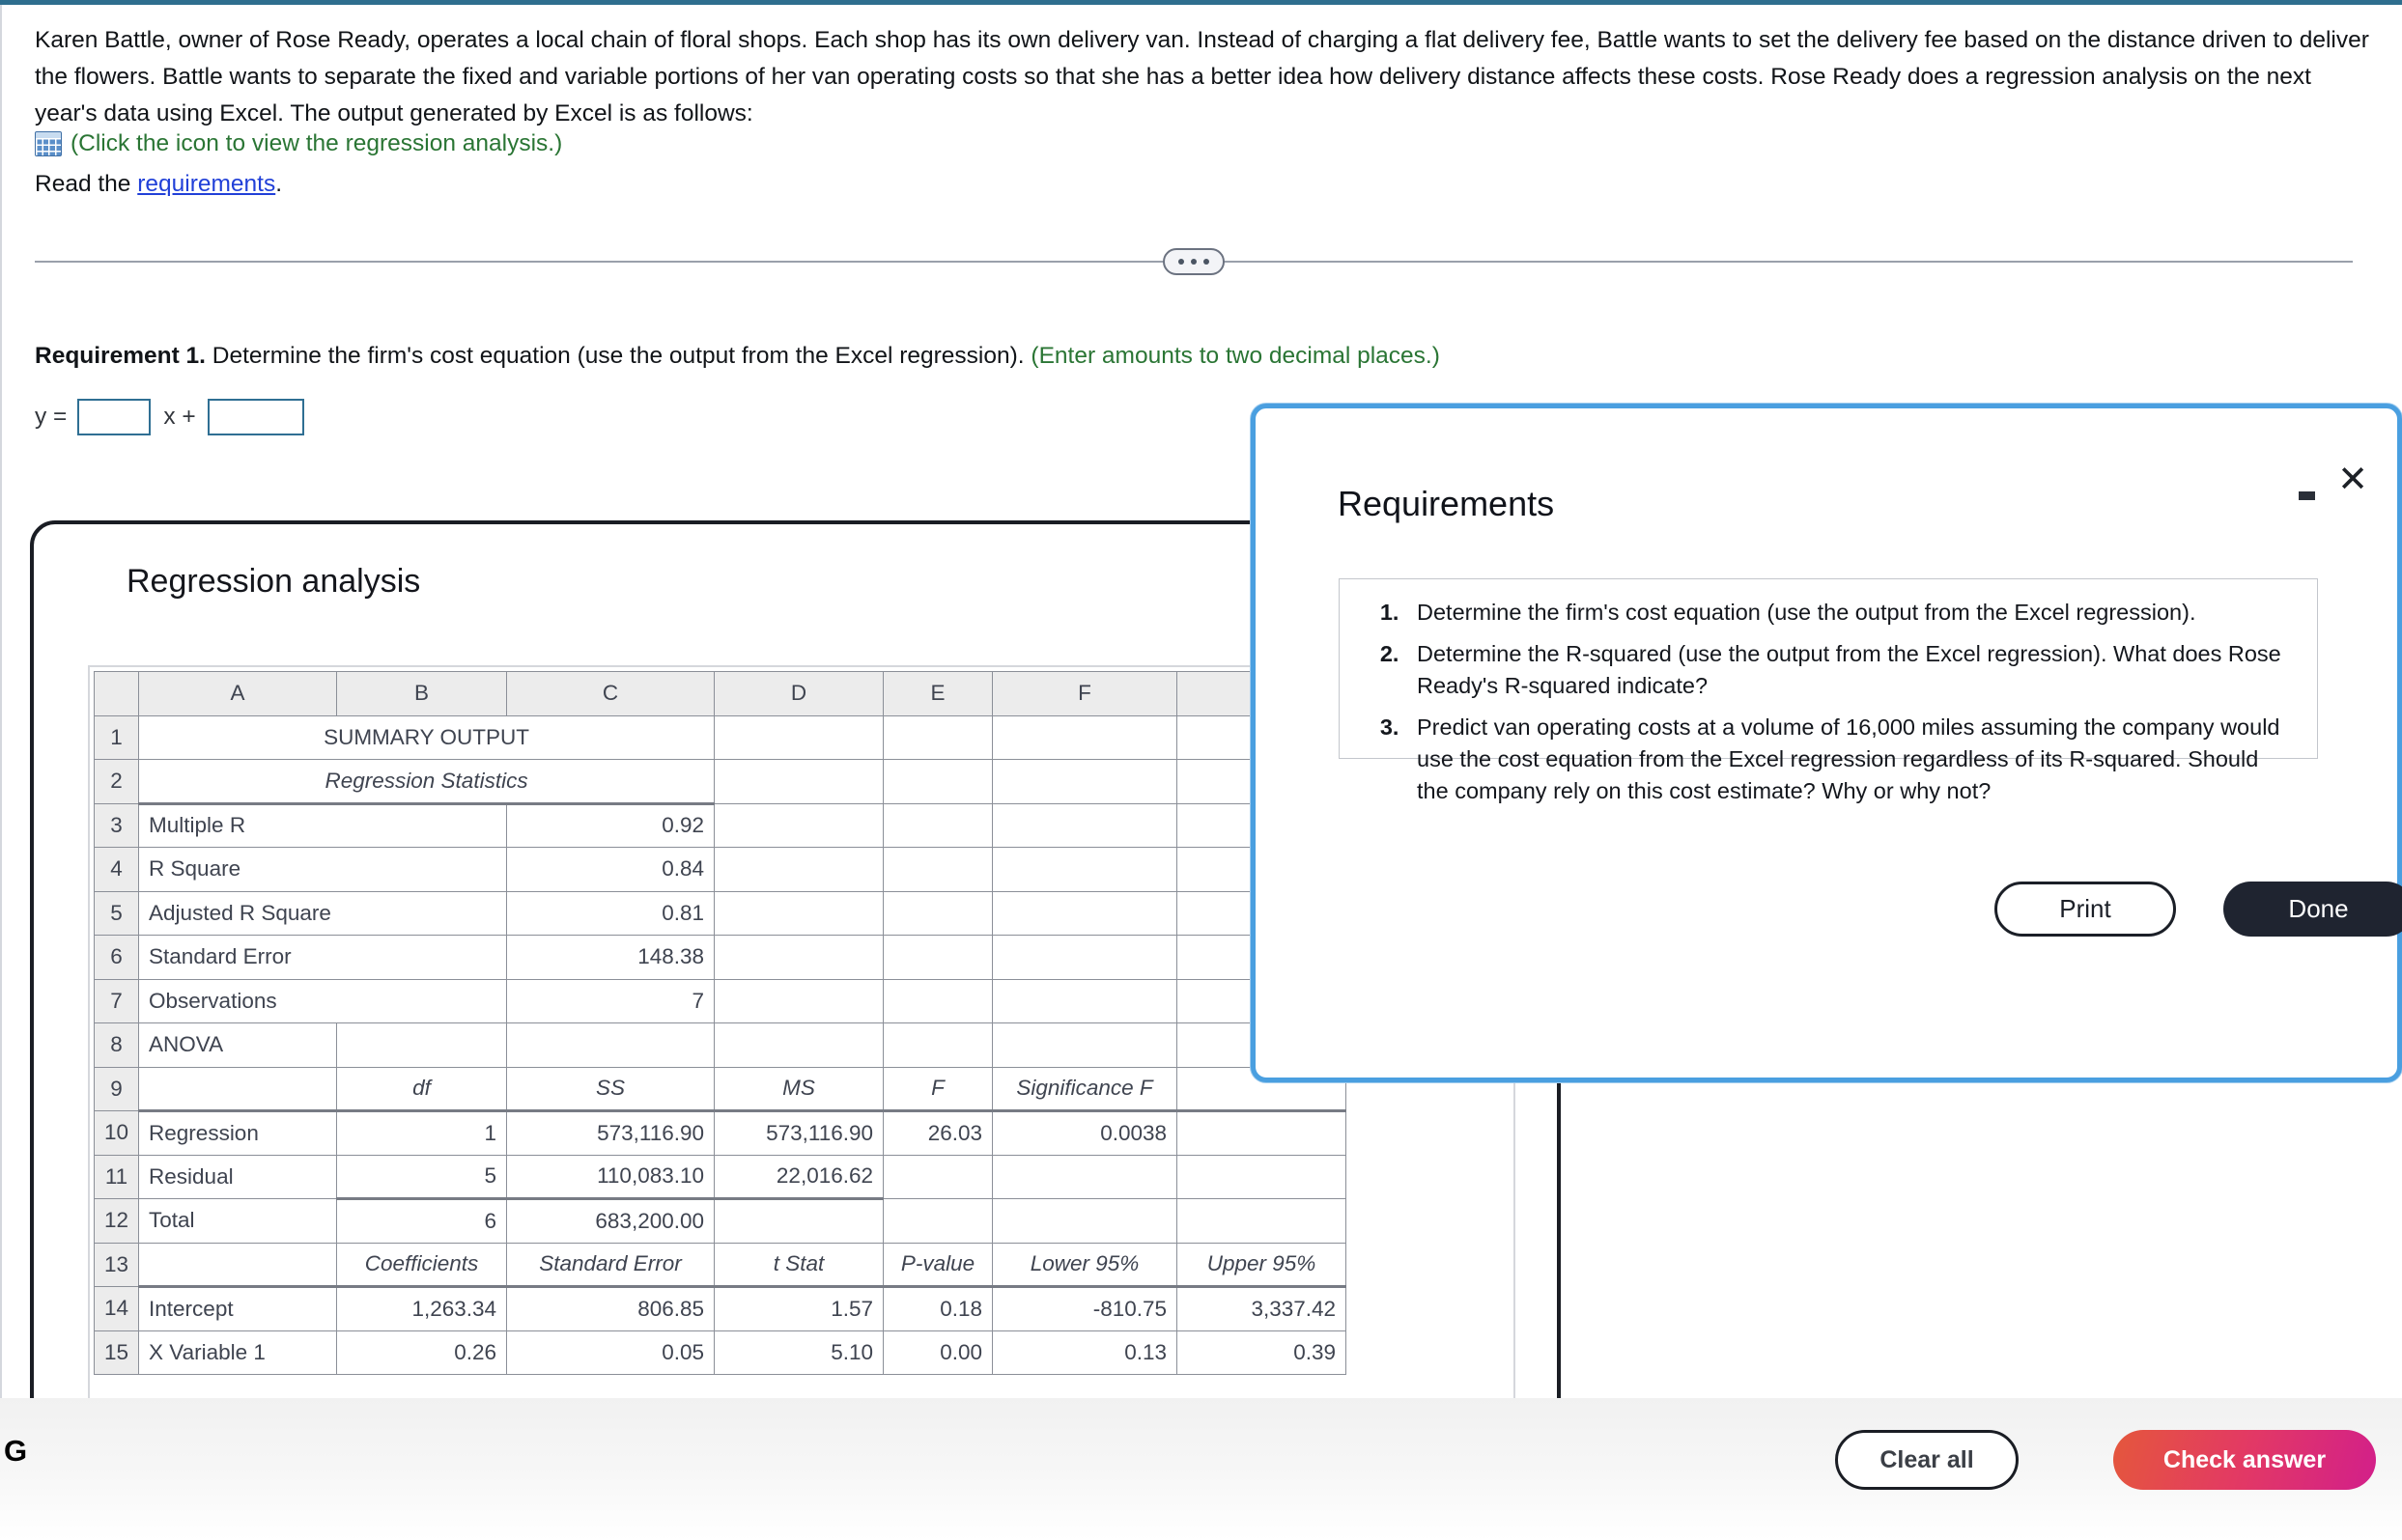  I want to click on equation-operator: x +, so click(179, 417).